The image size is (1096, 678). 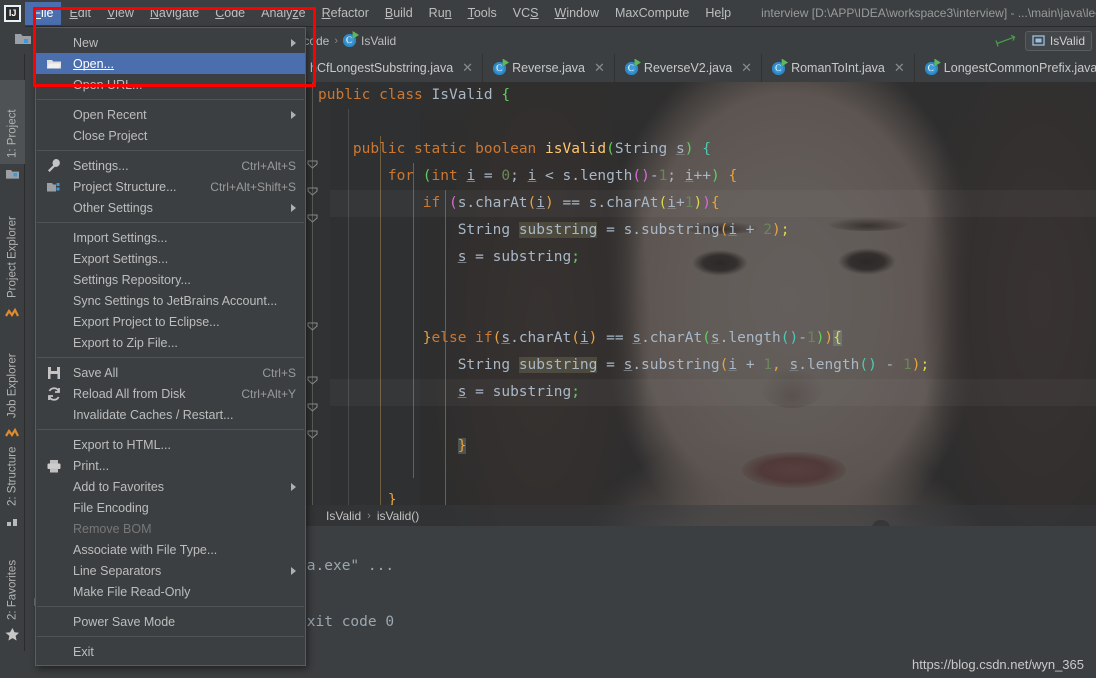 What do you see at coordinates (170, 372) in the screenshot?
I see `menu-item-save-all: Save All Ctrl+S` at bounding box center [170, 372].